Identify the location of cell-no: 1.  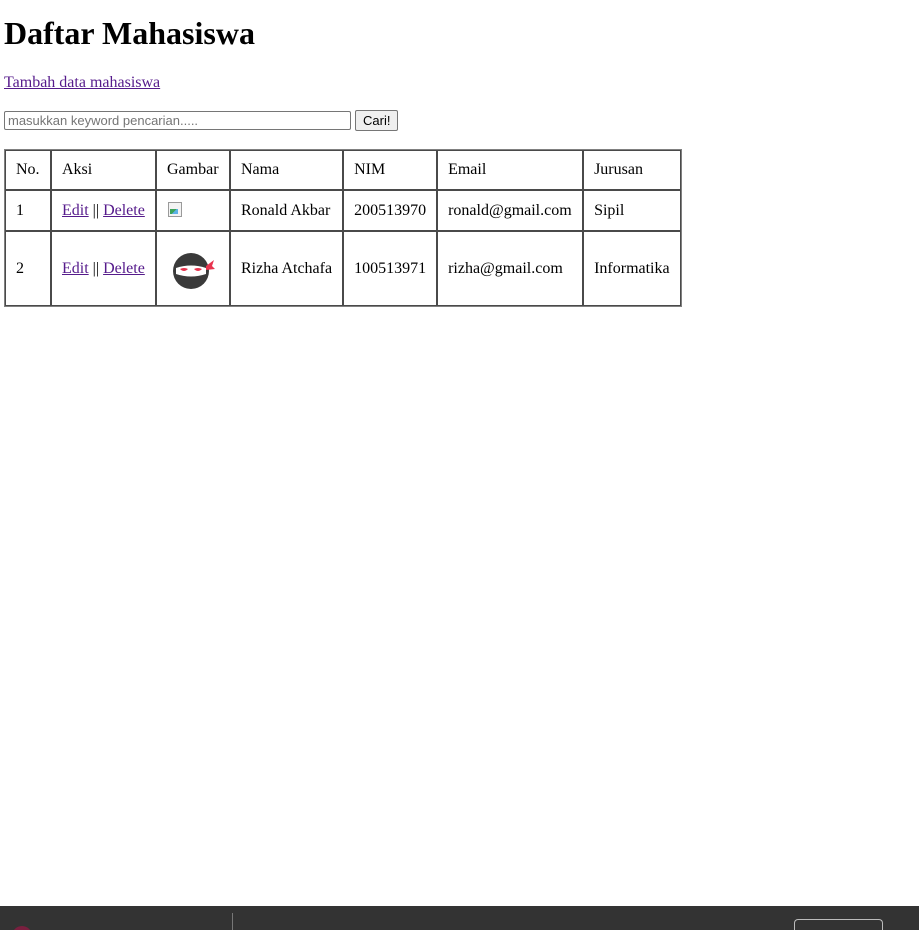
(28, 210).